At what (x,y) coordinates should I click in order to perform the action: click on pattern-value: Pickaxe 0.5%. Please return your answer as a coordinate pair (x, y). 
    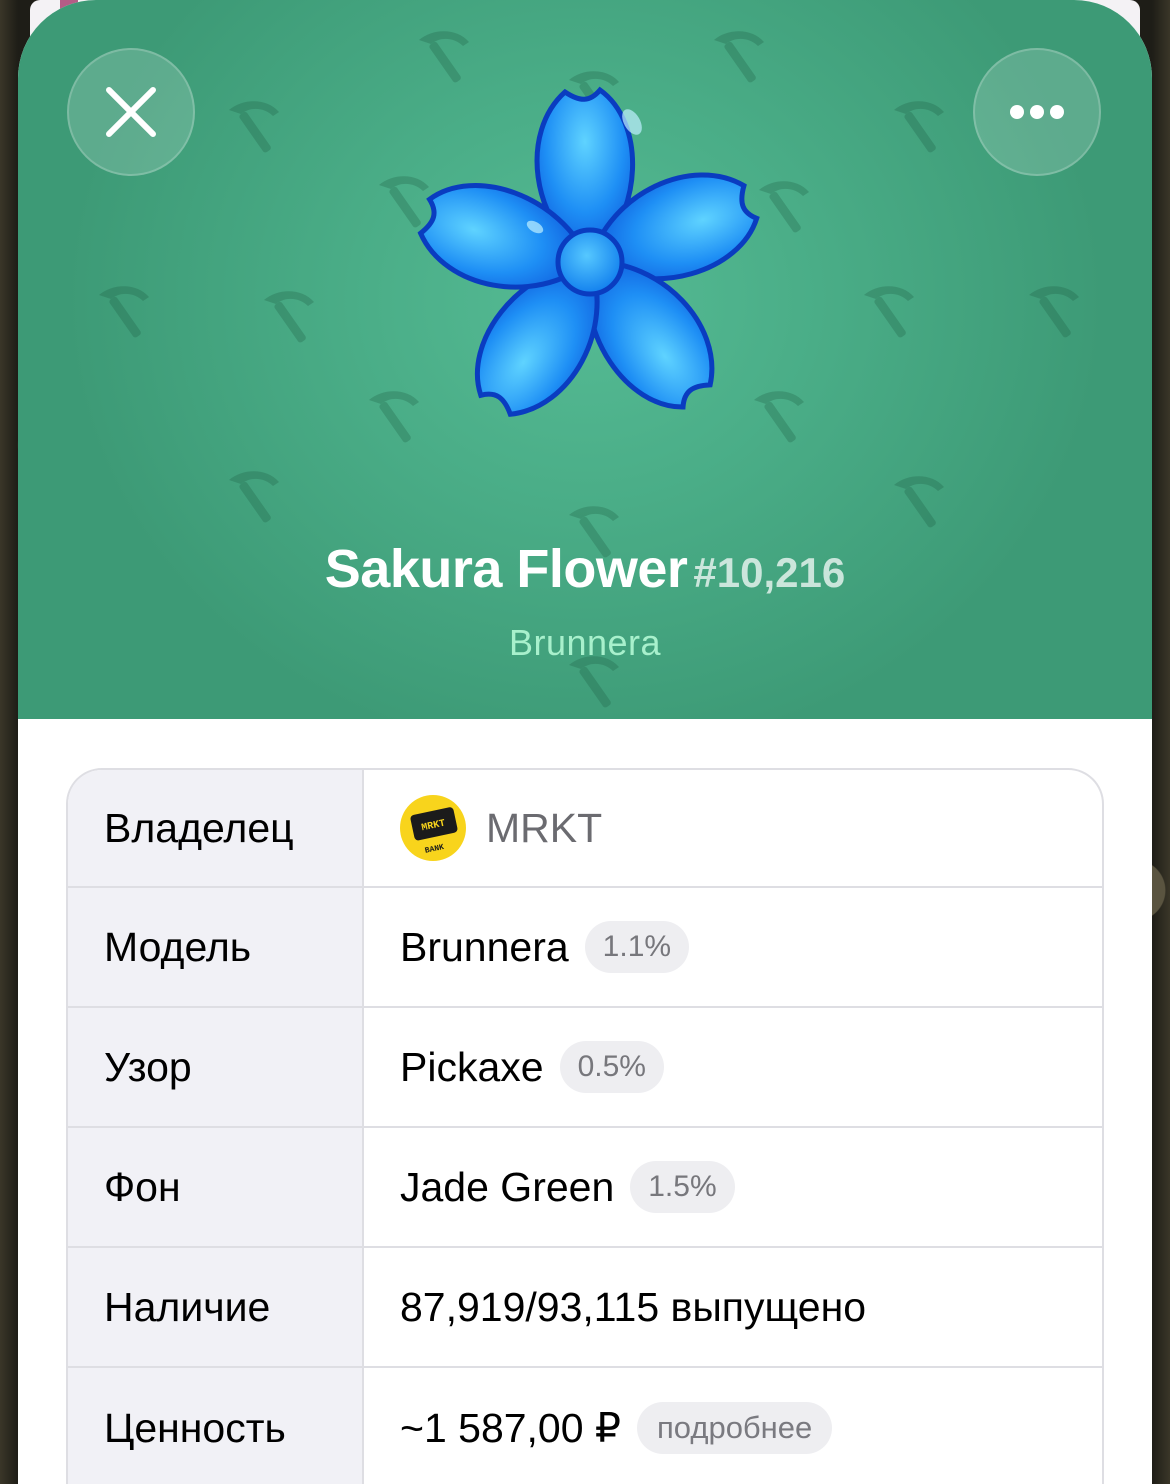
    Looking at the image, I should click on (733, 1067).